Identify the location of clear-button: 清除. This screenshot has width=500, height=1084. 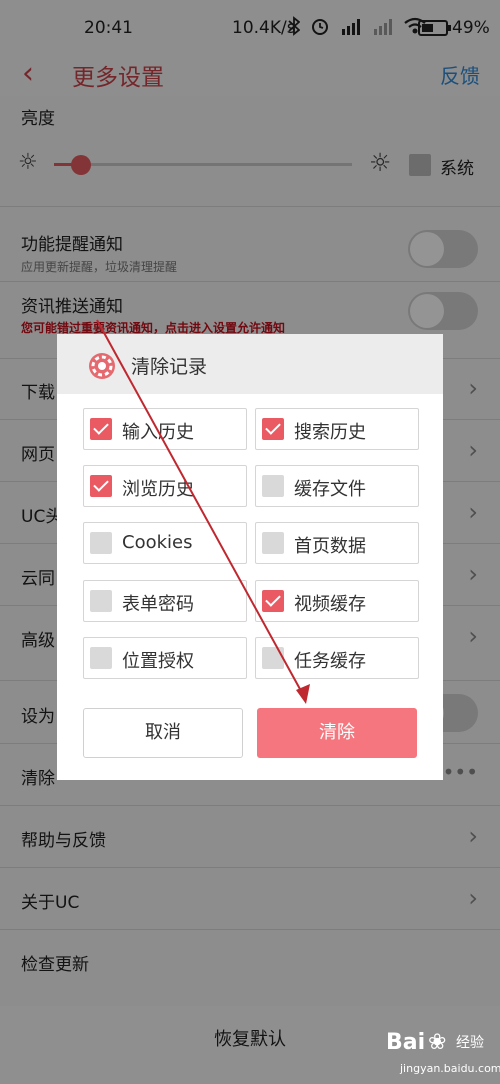
(337, 733).